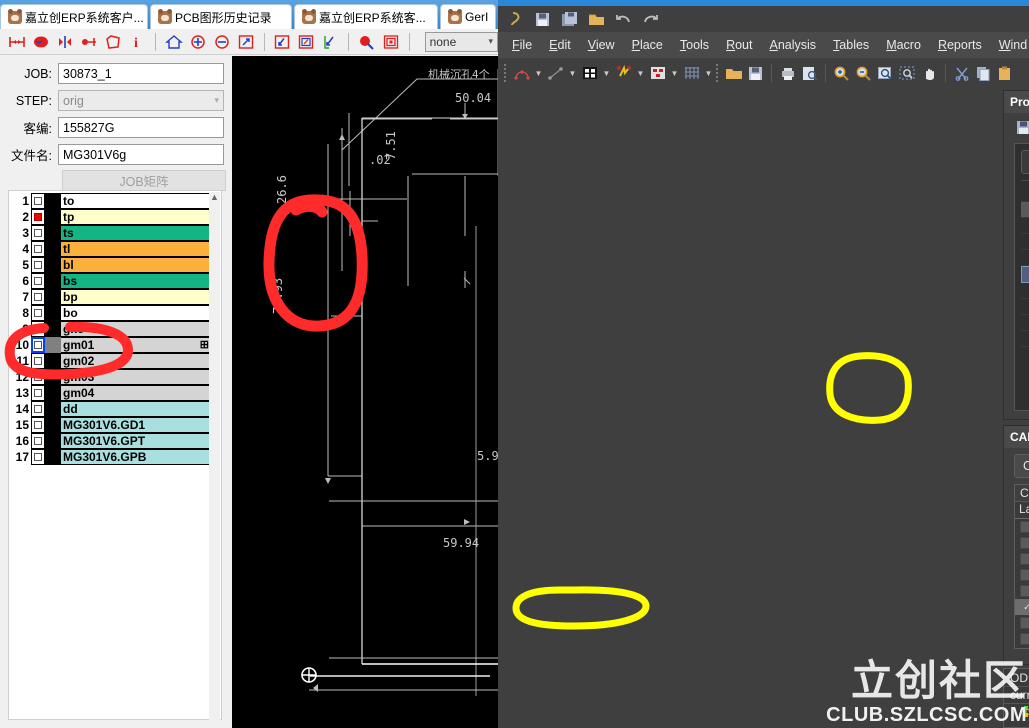  What do you see at coordinates (113, 42) in the screenshot?
I see `polygon-icon` at bounding box center [113, 42].